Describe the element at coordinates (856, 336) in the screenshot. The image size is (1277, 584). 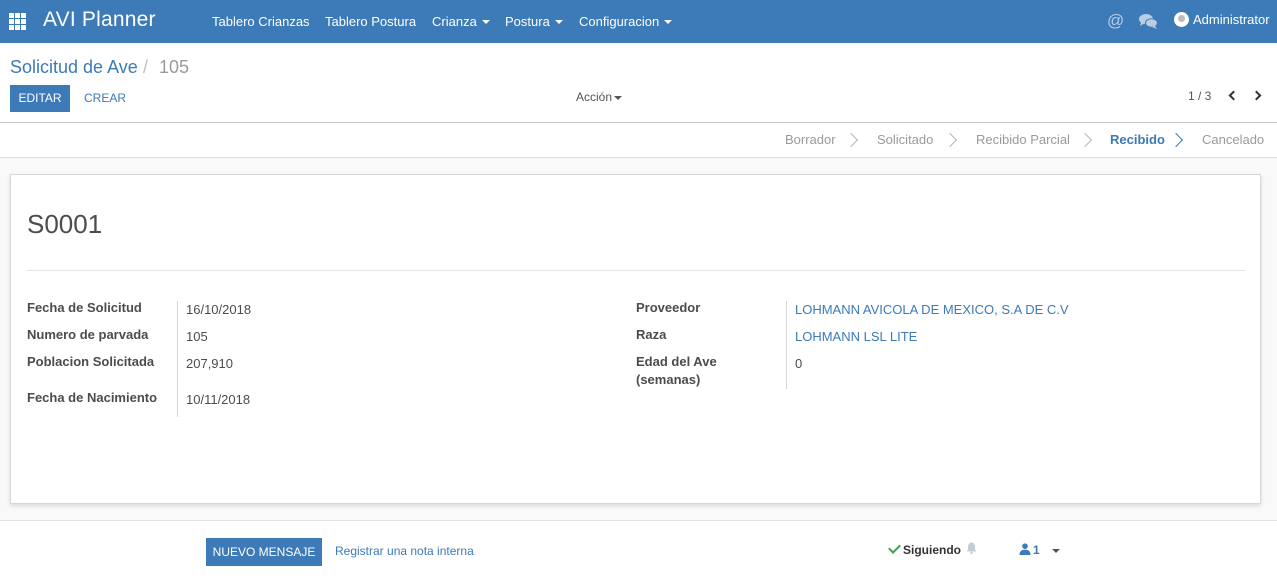
I see `field-raza-link: LOHMANN LSL LITE` at that location.